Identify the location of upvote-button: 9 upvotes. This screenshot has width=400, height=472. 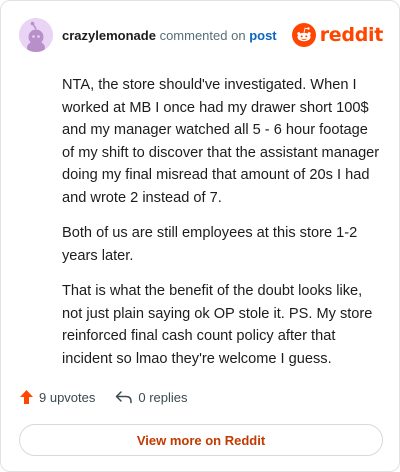
(57, 397).